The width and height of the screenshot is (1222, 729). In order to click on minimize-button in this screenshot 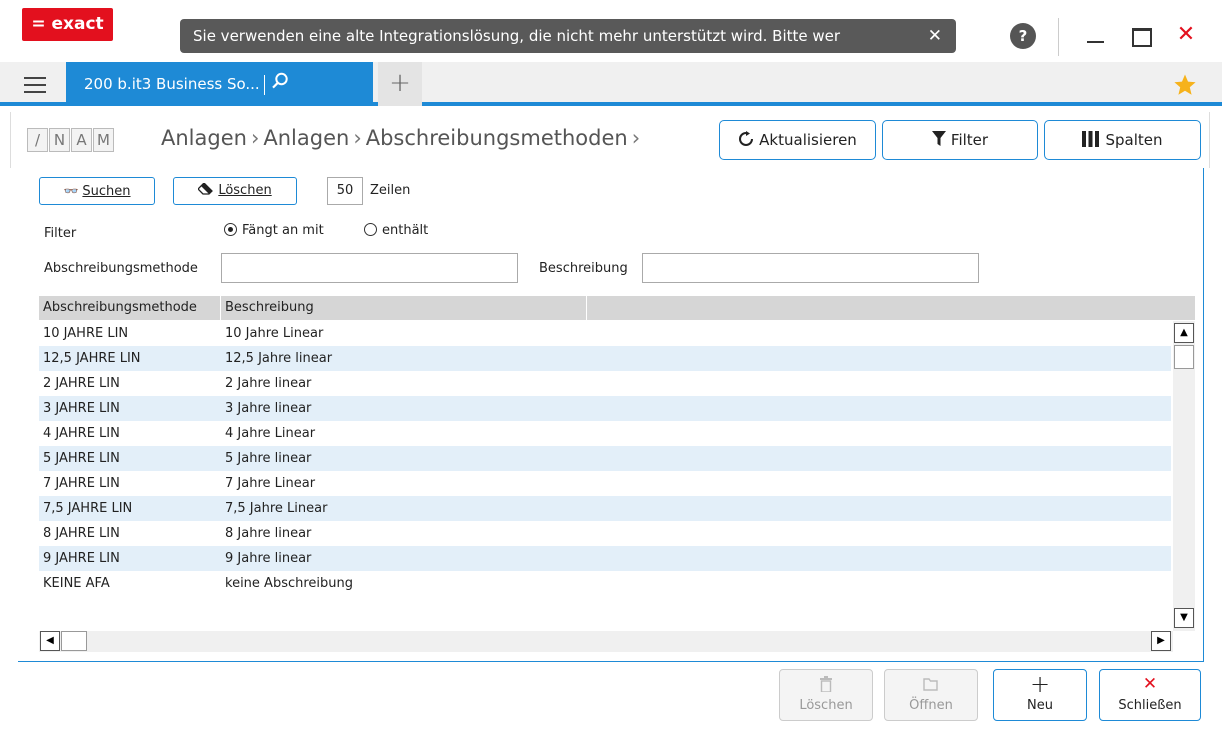, I will do `click(1096, 35)`.